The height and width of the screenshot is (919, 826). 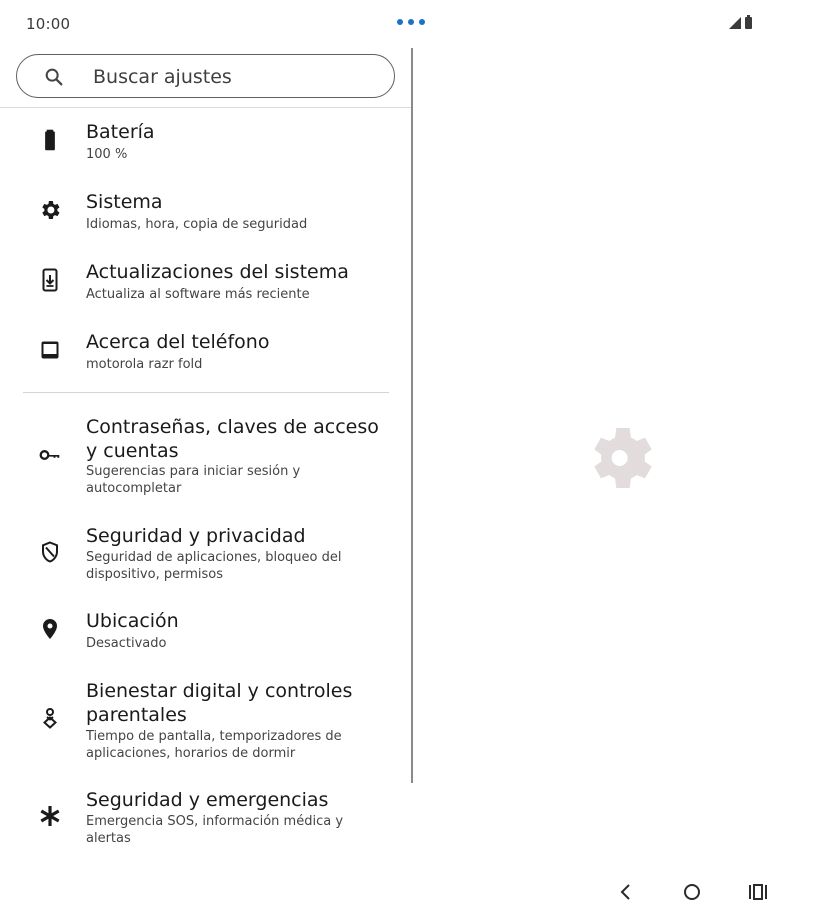 What do you see at coordinates (50, 140) in the screenshot?
I see `battery-icon` at bounding box center [50, 140].